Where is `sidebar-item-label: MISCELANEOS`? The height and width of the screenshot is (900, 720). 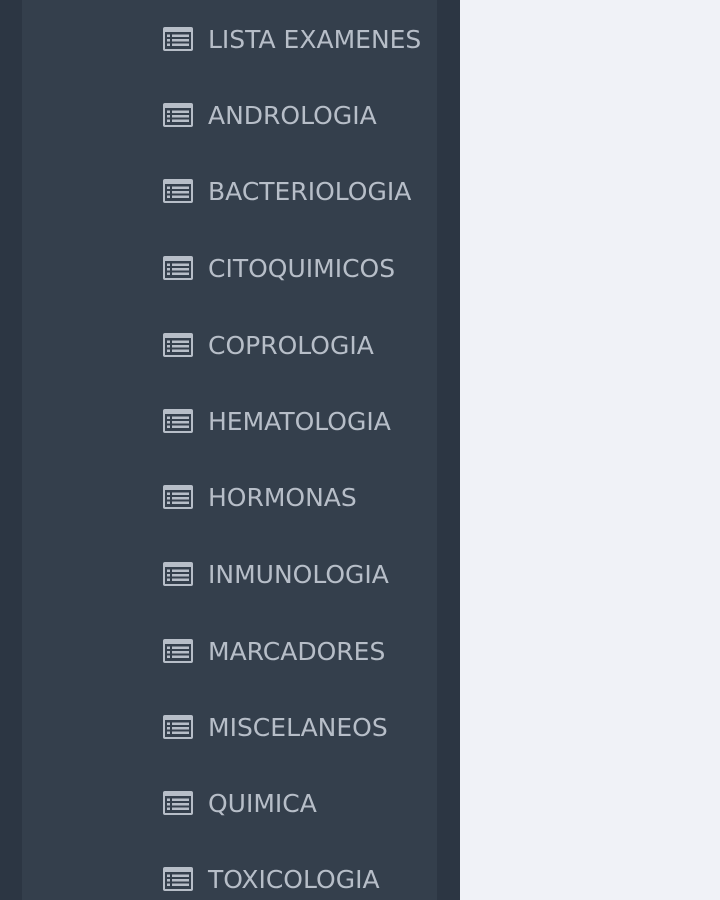 sidebar-item-label: MISCELANEOS is located at coordinates (298, 727).